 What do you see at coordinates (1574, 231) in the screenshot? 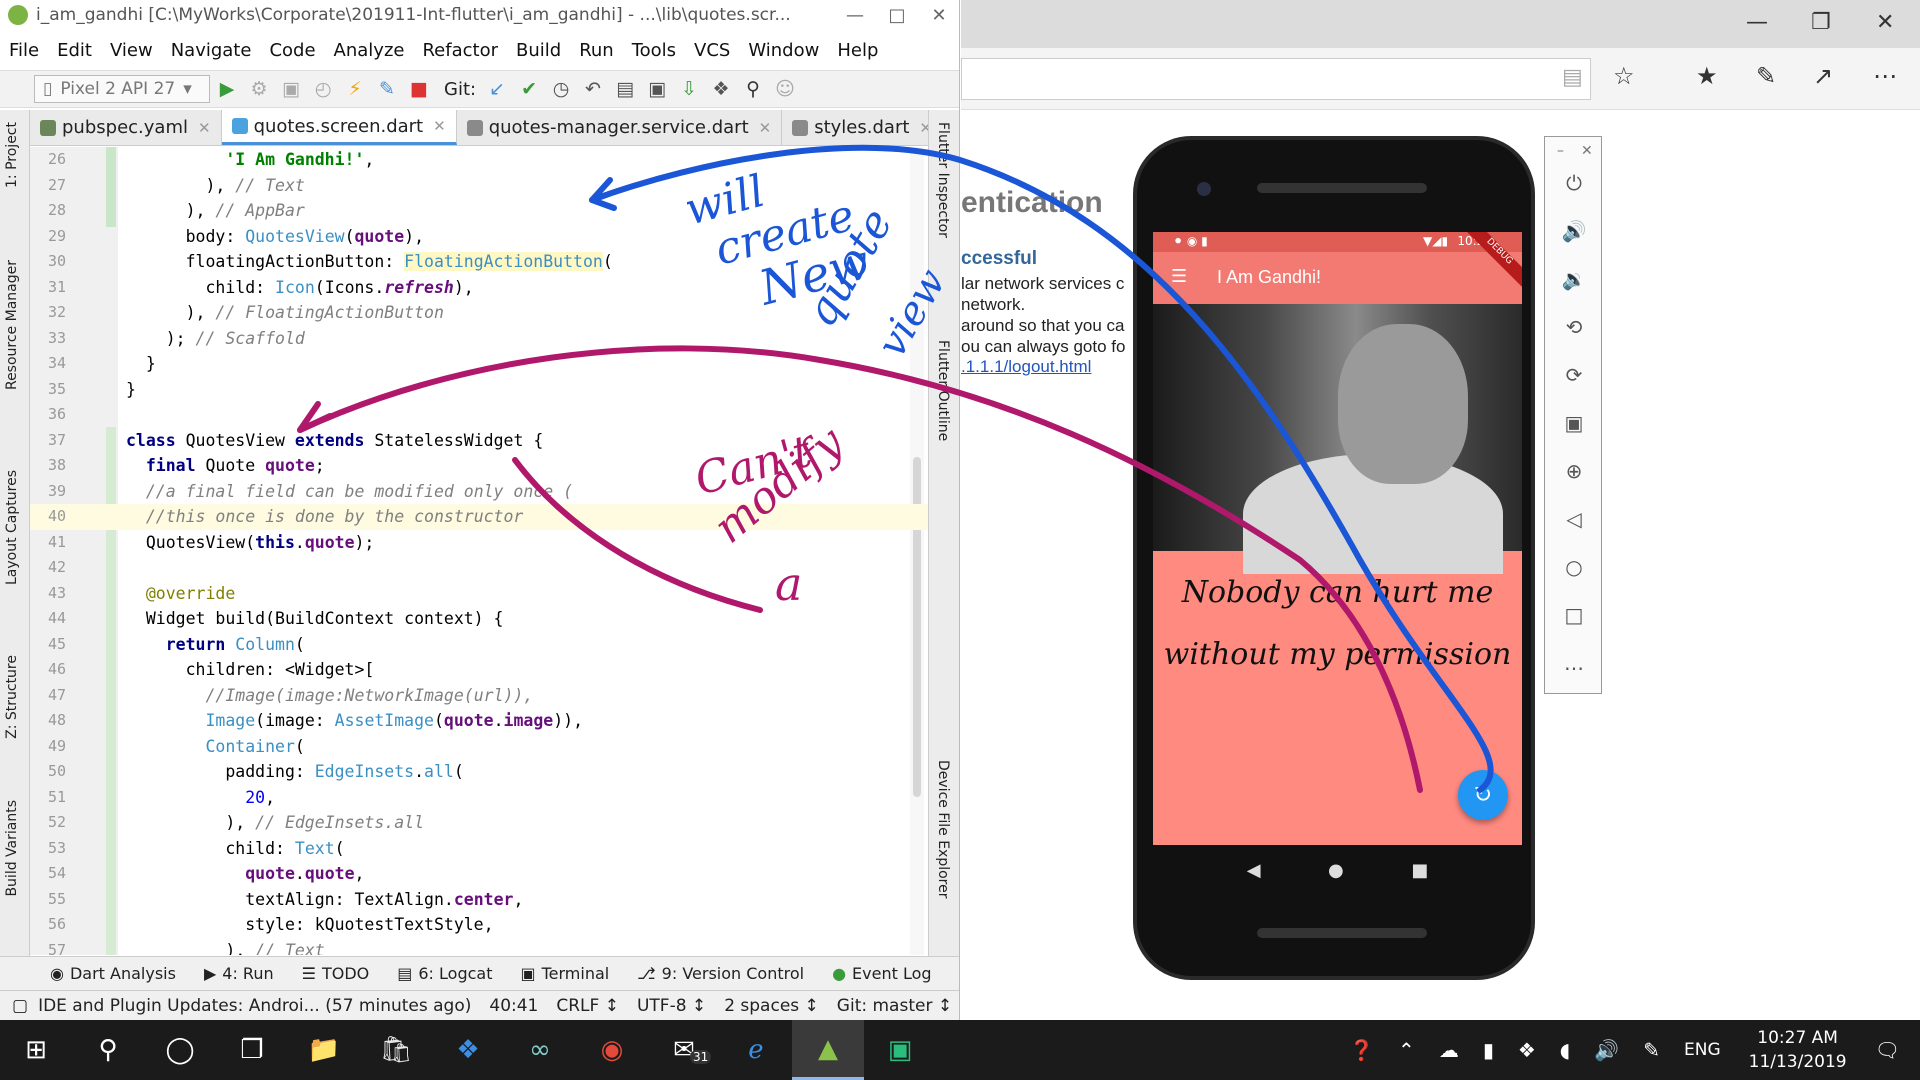
I see `volume-up-icon: 🔊` at bounding box center [1574, 231].